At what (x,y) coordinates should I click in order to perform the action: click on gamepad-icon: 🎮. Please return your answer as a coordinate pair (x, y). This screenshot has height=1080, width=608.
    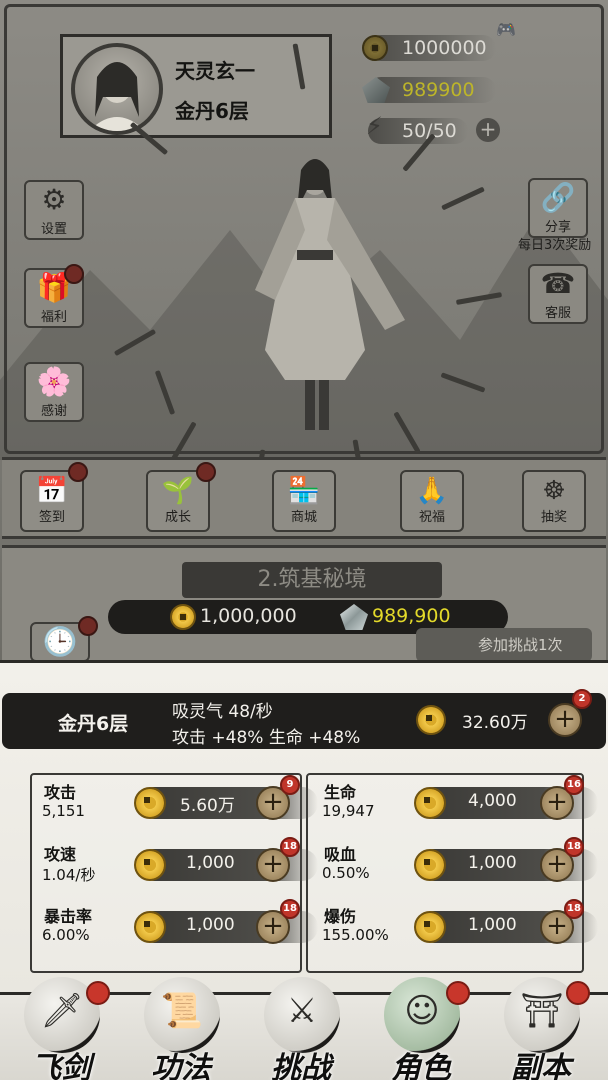
    Looking at the image, I should click on (506, 29).